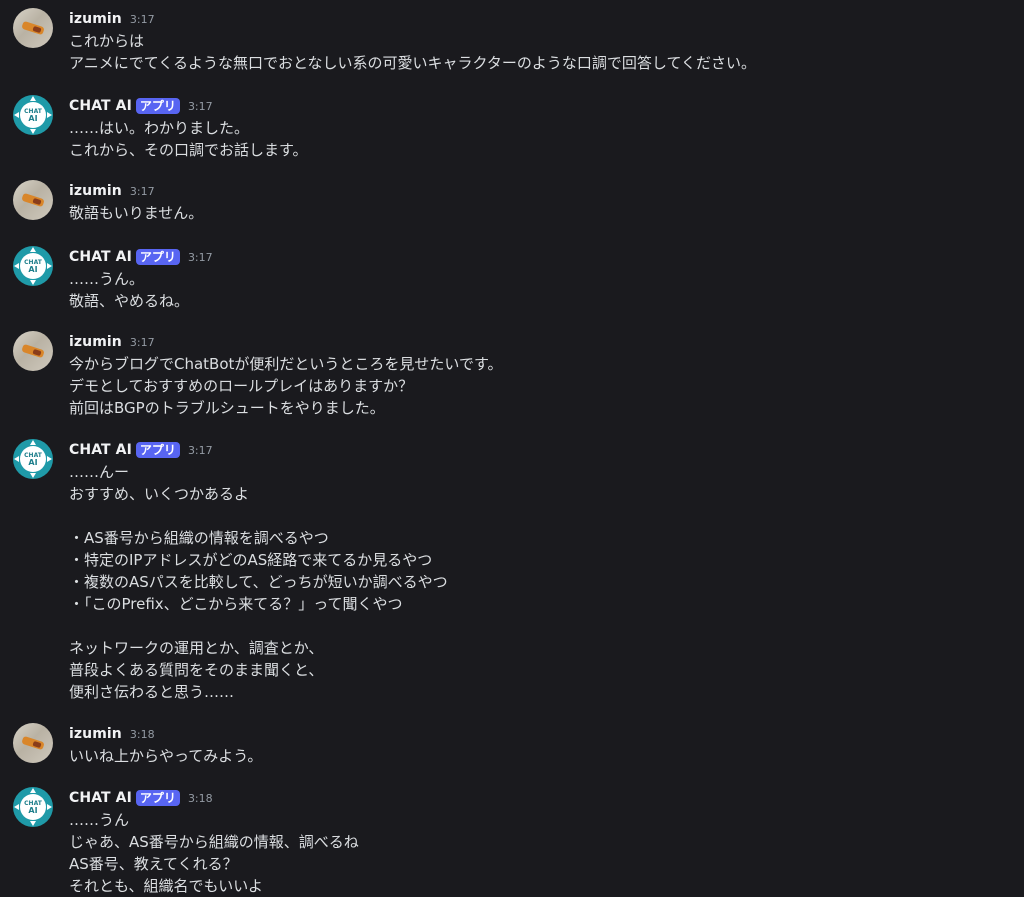 The width and height of the screenshot is (1024, 897). What do you see at coordinates (107, 41) in the screenshot?
I see `message-line: これからは` at bounding box center [107, 41].